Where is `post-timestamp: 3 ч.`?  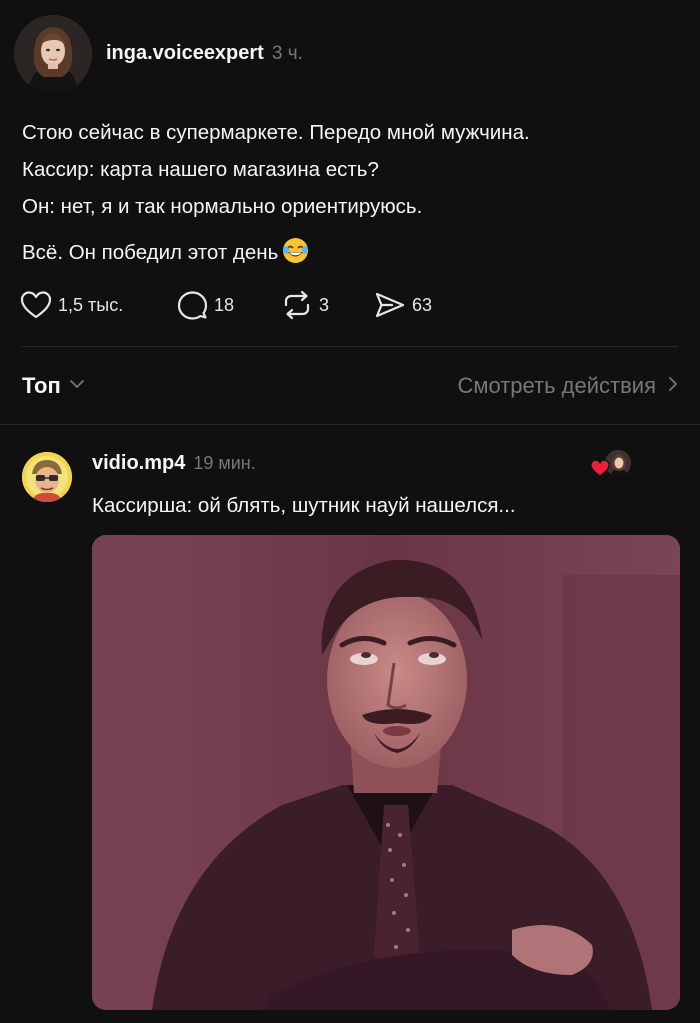
post-timestamp: 3 ч. is located at coordinates (287, 53).